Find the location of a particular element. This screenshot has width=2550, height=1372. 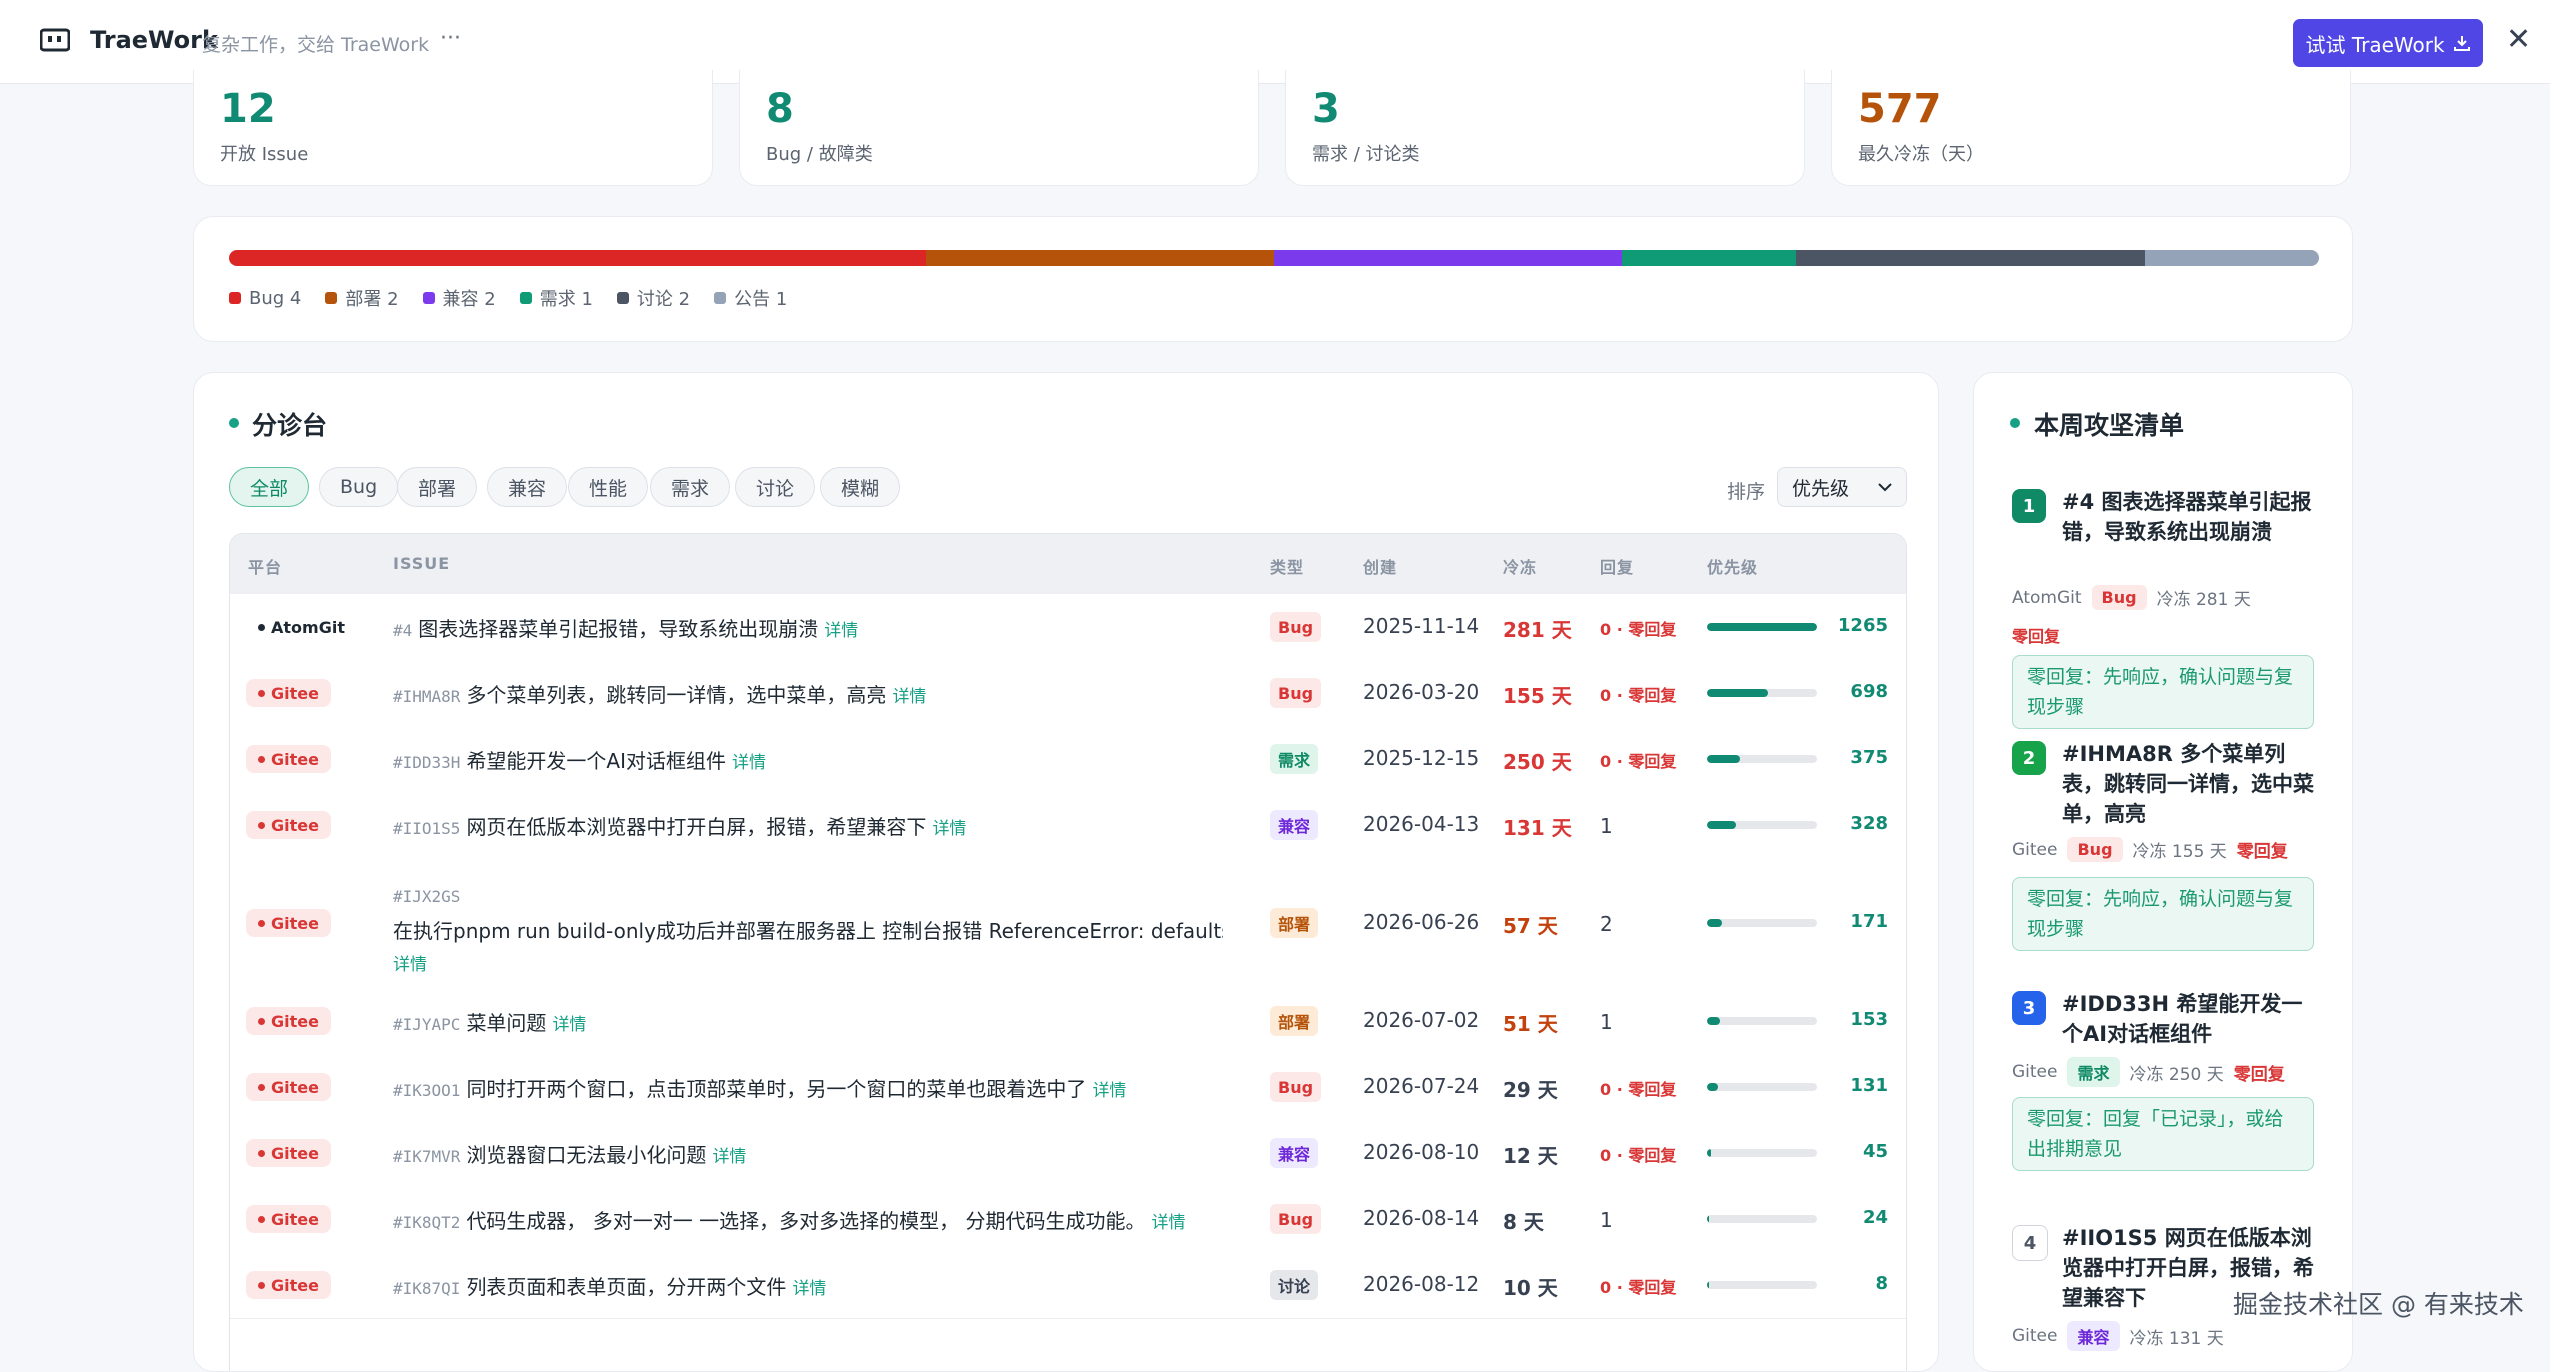

app-tagline: 复杂工作，交给 TraeWork is located at coordinates (316, 45).